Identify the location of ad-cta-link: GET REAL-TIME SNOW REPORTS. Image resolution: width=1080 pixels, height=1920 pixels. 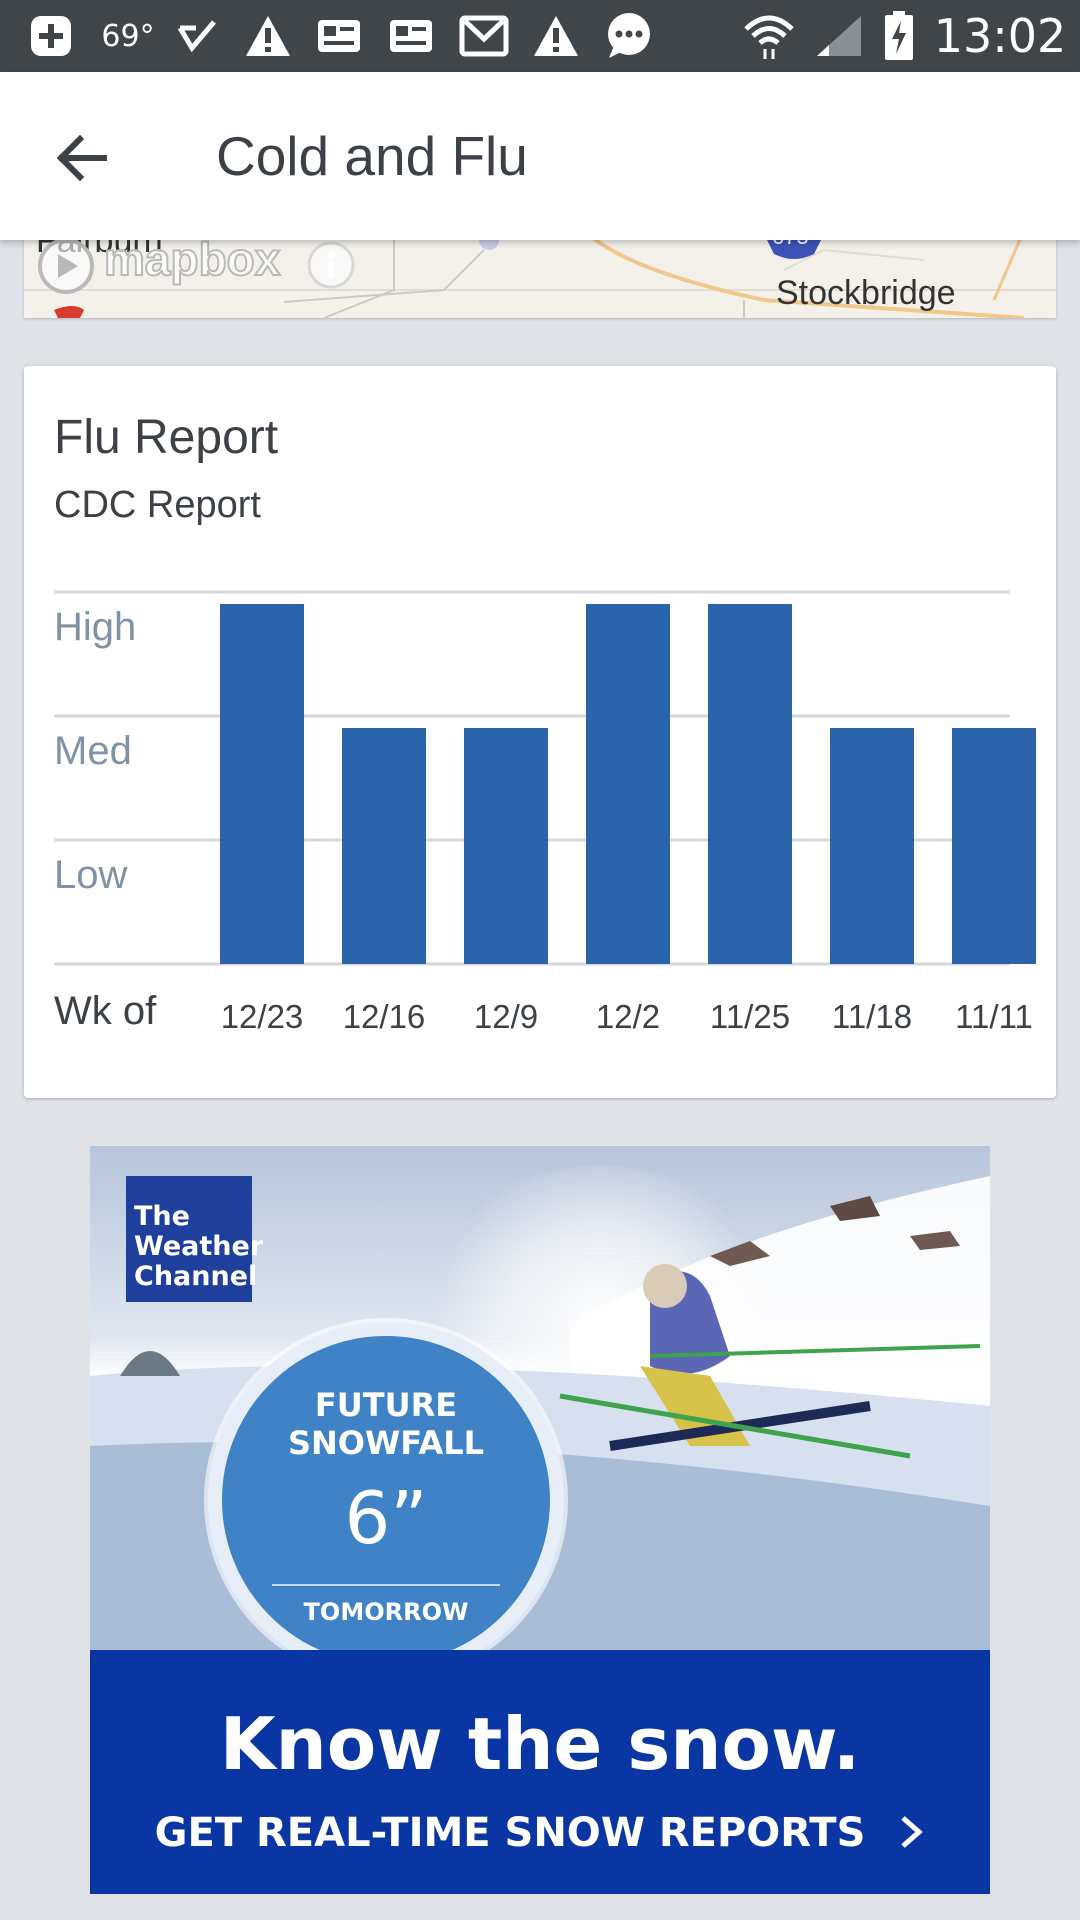
(540, 1833).